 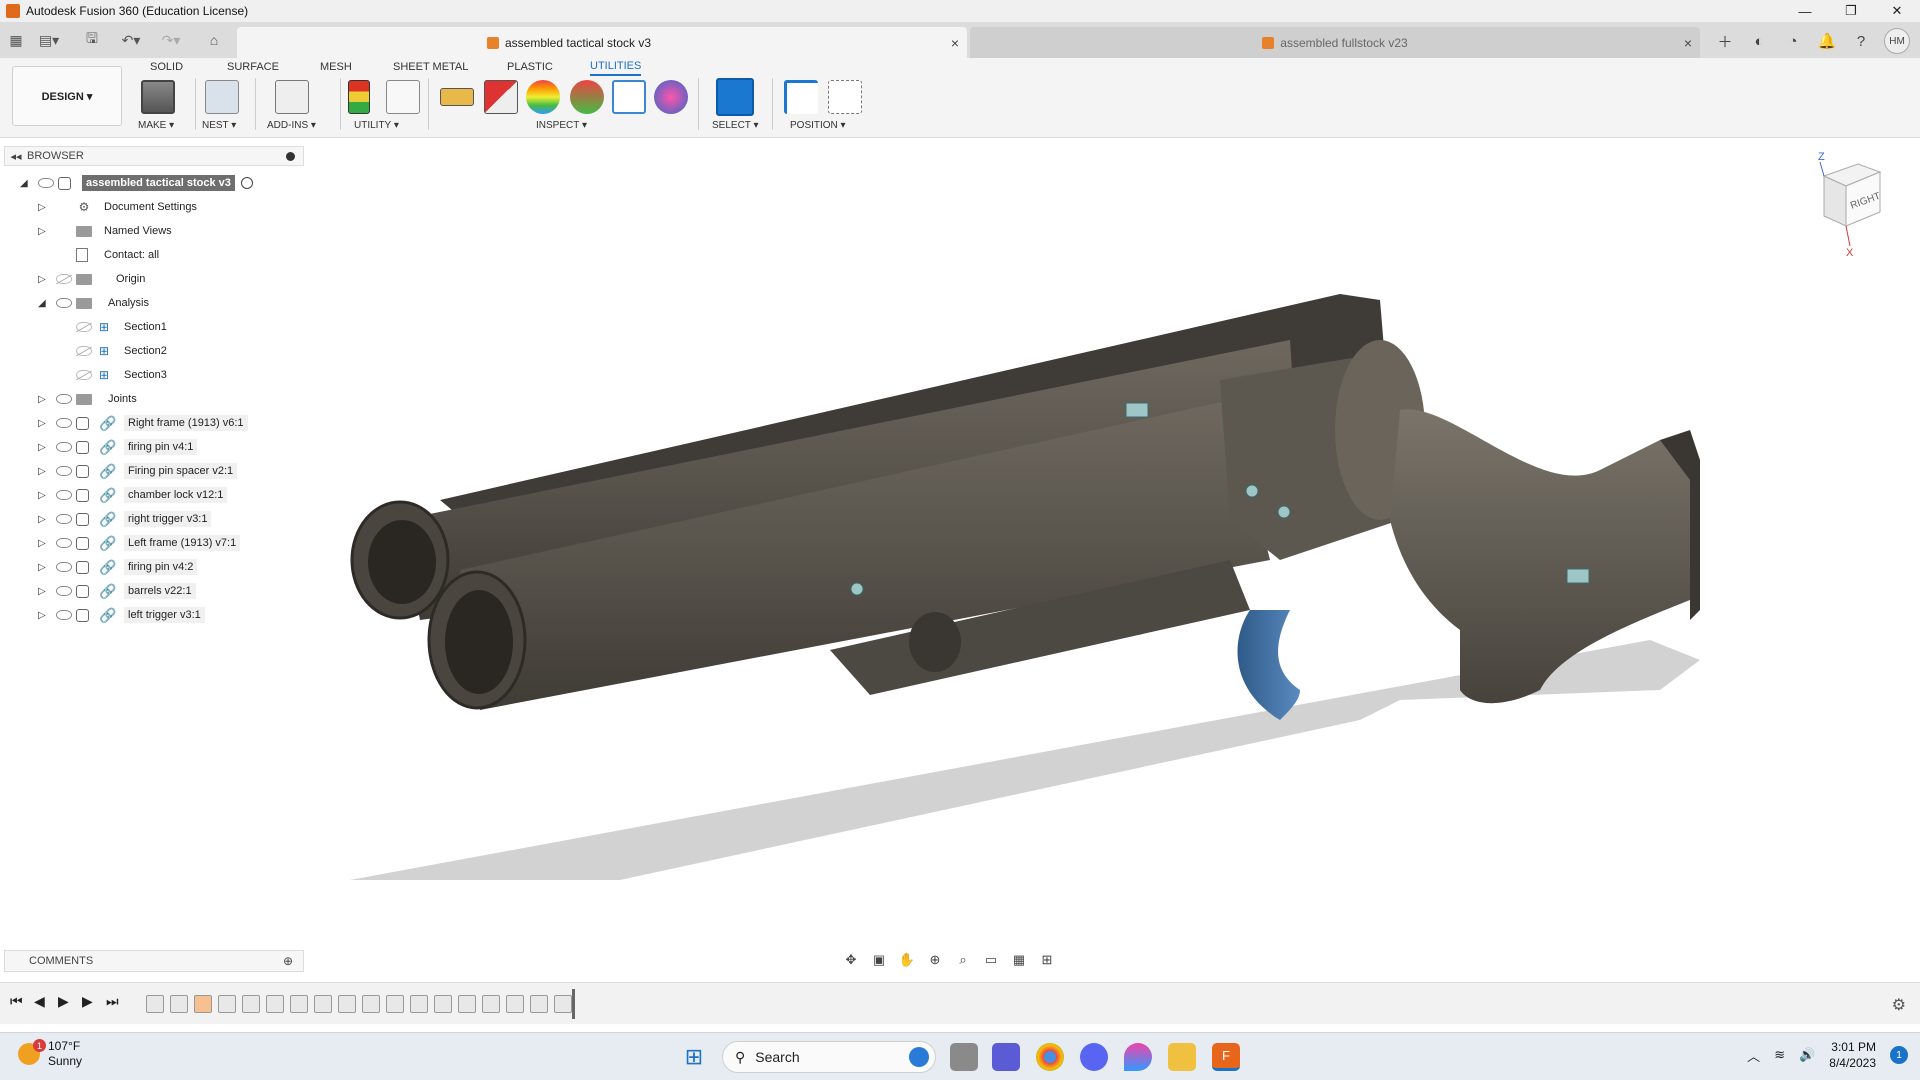 What do you see at coordinates (27, 183) in the screenshot?
I see `expand-toggle-icon: ◢` at bounding box center [27, 183].